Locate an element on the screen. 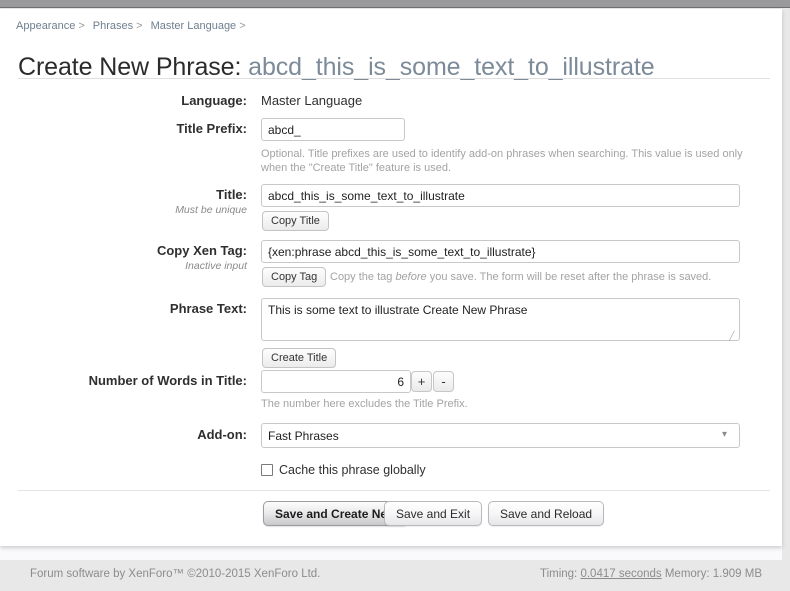 This screenshot has height=591, width=790. page-title-prefix: Create New Phrase: is located at coordinates (133, 66).